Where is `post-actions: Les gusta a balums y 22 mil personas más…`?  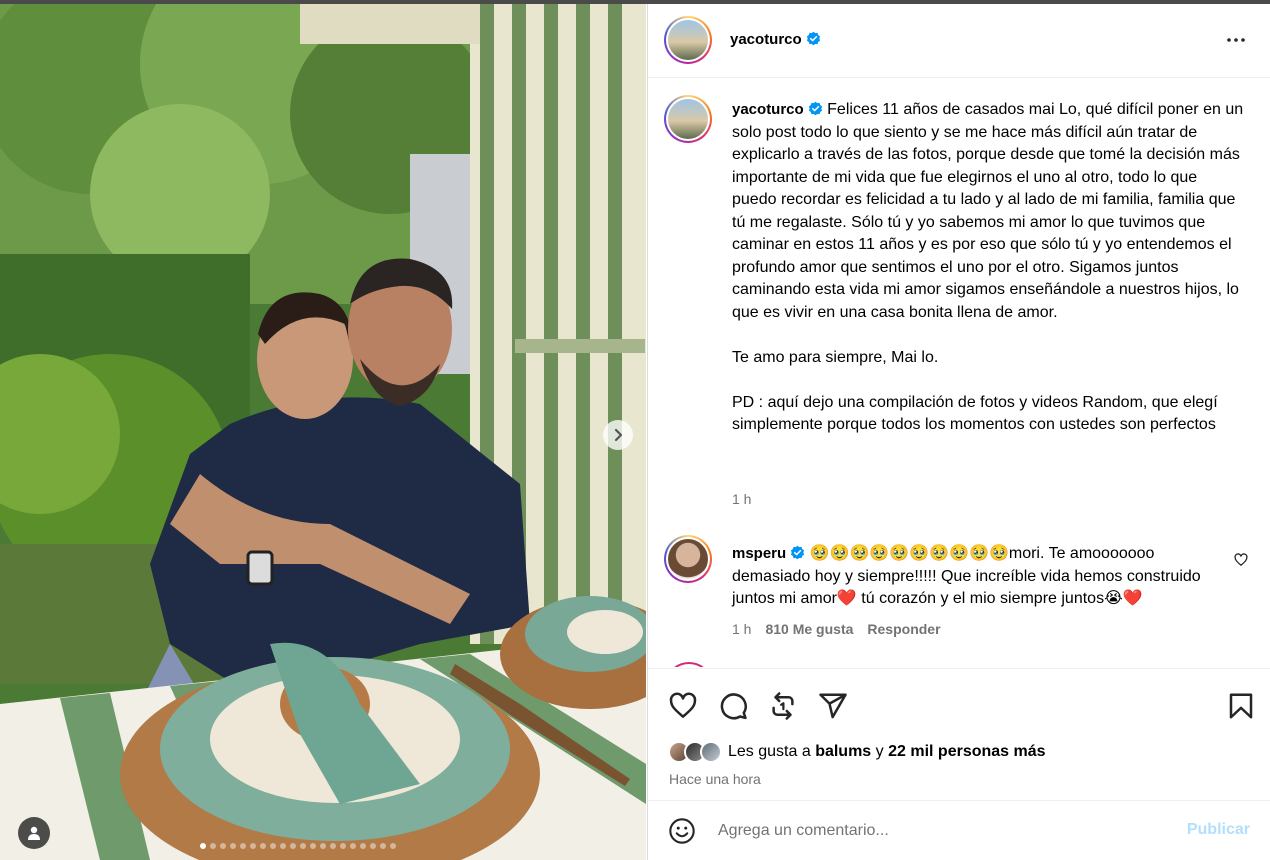 post-actions: Les gusta a balums y 22 mil personas más… is located at coordinates (959, 734).